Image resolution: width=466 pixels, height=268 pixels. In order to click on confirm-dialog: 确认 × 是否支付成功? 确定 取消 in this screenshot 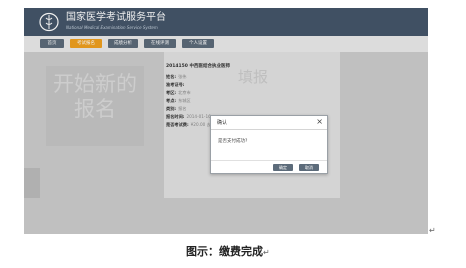, I will do `click(269, 144)`.